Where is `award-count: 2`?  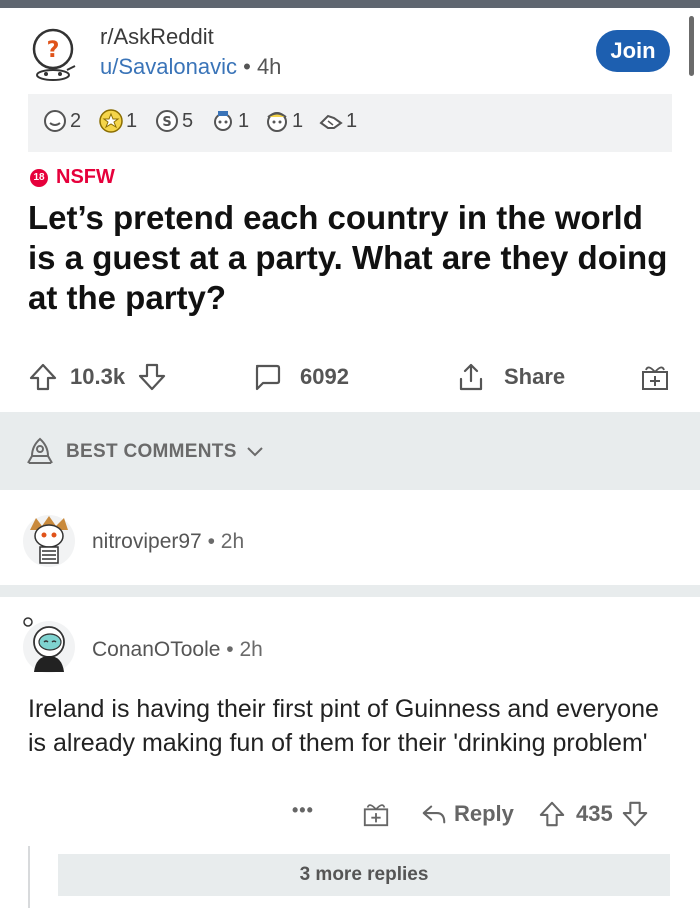 award-count: 2 is located at coordinates (76, 120).